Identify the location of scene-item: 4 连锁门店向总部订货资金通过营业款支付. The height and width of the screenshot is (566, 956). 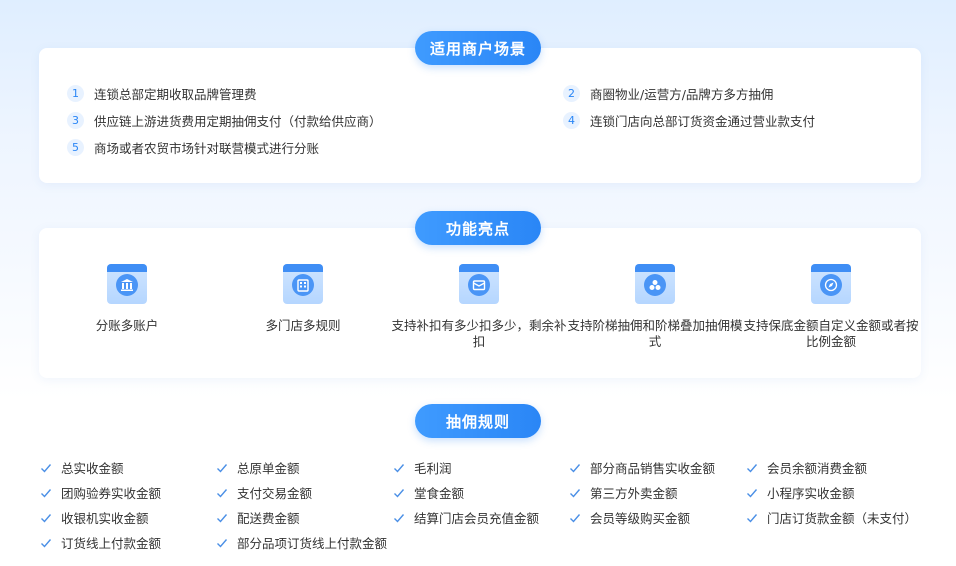
(689, 120).